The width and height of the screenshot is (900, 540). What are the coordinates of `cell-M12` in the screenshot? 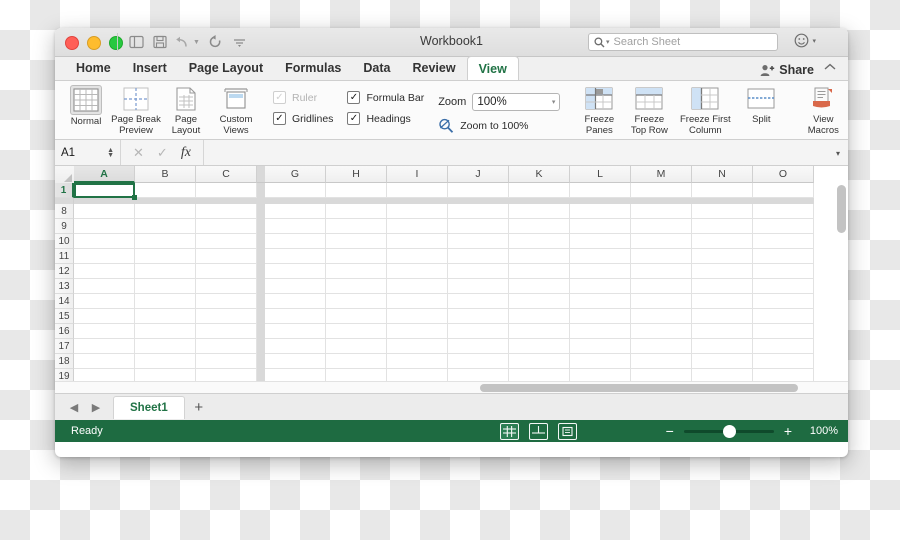 It's located at (661, 271).